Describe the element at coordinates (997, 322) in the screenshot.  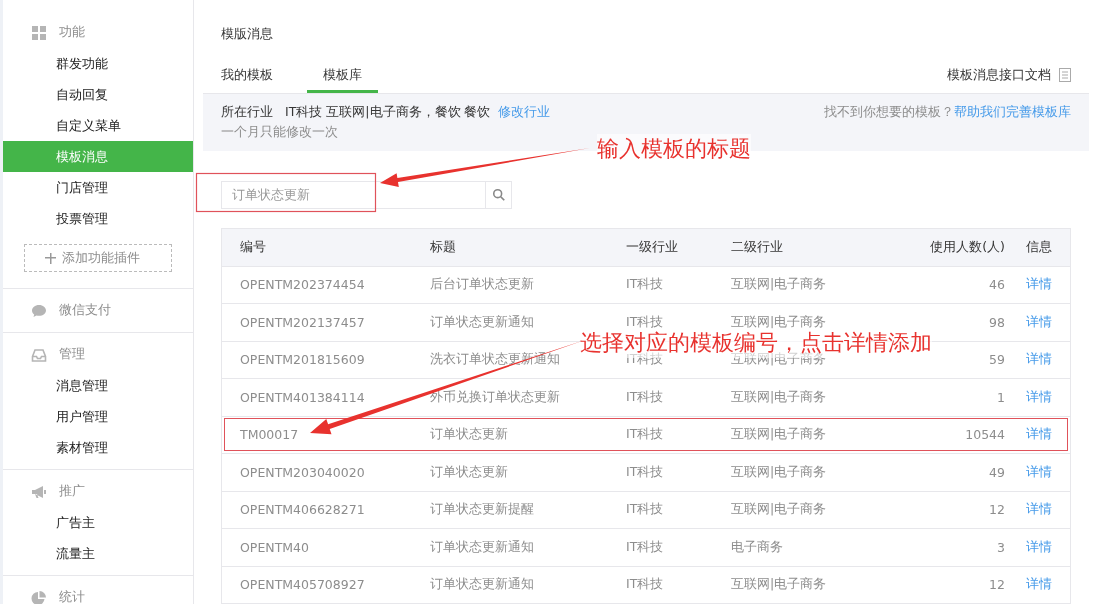
I see `user-count: 98` at that location.